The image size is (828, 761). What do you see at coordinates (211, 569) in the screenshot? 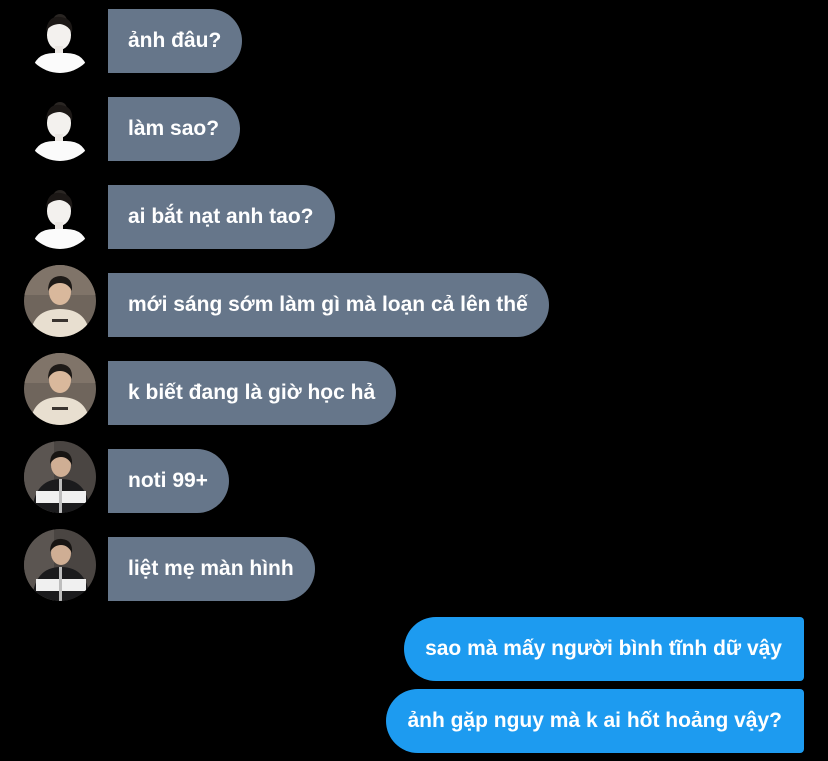
I see `incoming-message-bubble: liệt mẹ màn hình` at bounding box center [211, 569].